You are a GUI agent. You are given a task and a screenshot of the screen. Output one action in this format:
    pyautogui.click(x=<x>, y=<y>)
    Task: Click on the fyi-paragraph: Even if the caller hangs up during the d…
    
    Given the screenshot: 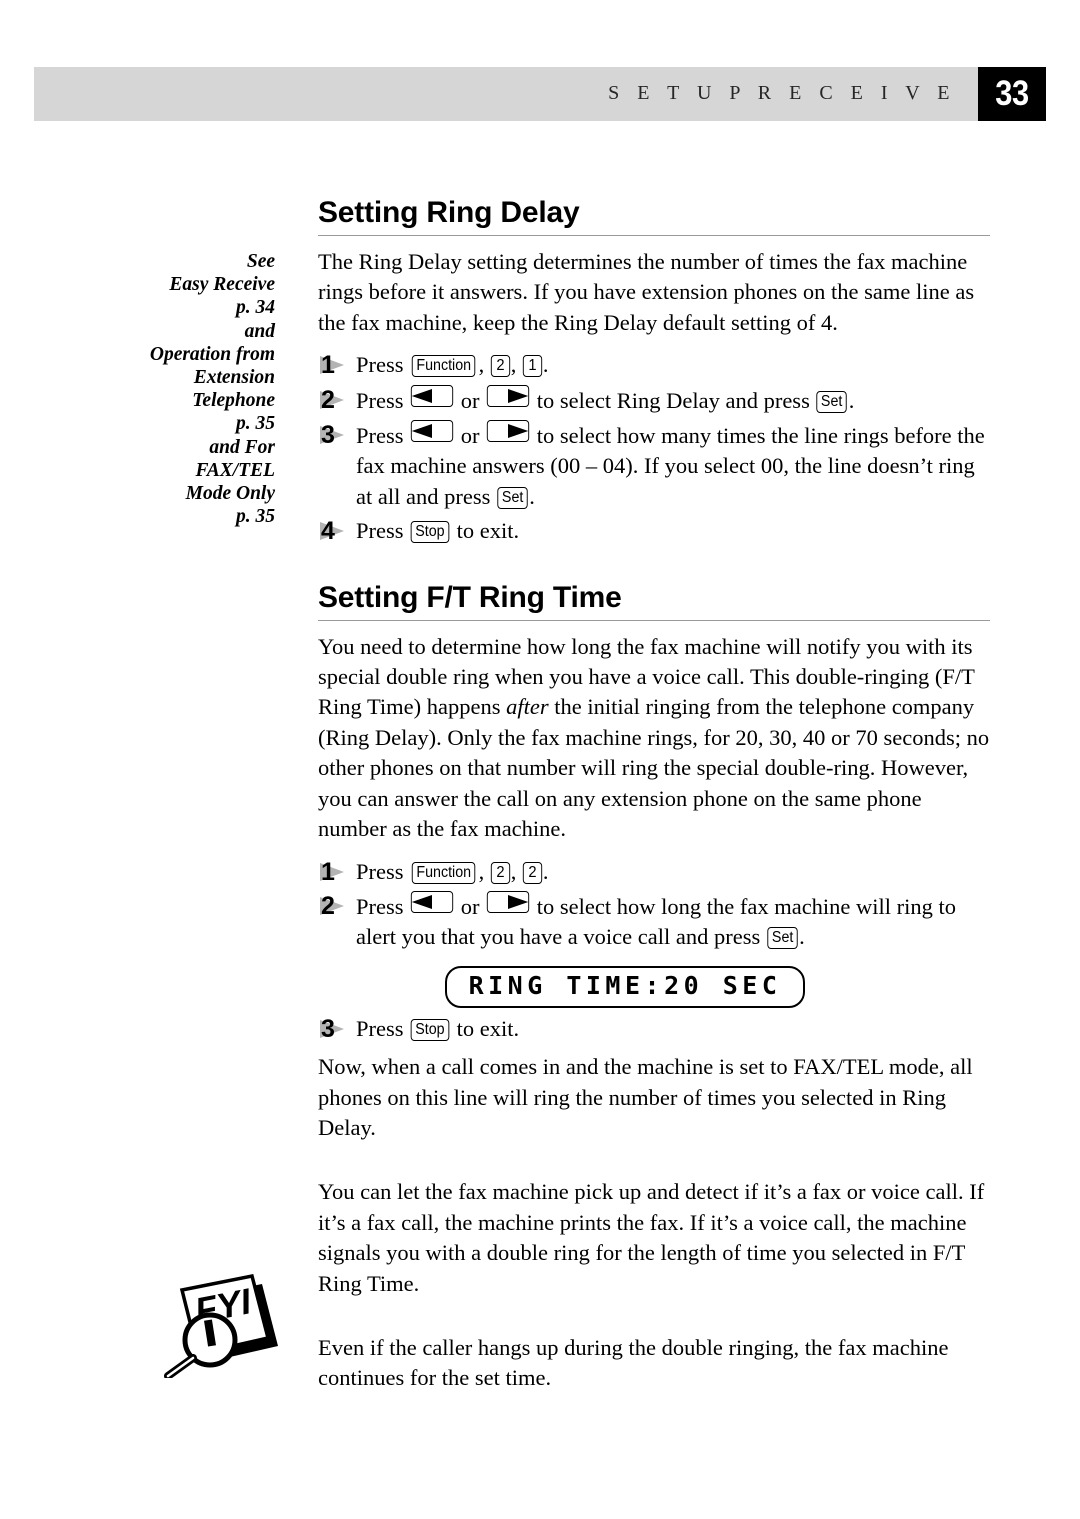 What is the action you would take?
    pyautogui.click(x=633, y=1362)
    